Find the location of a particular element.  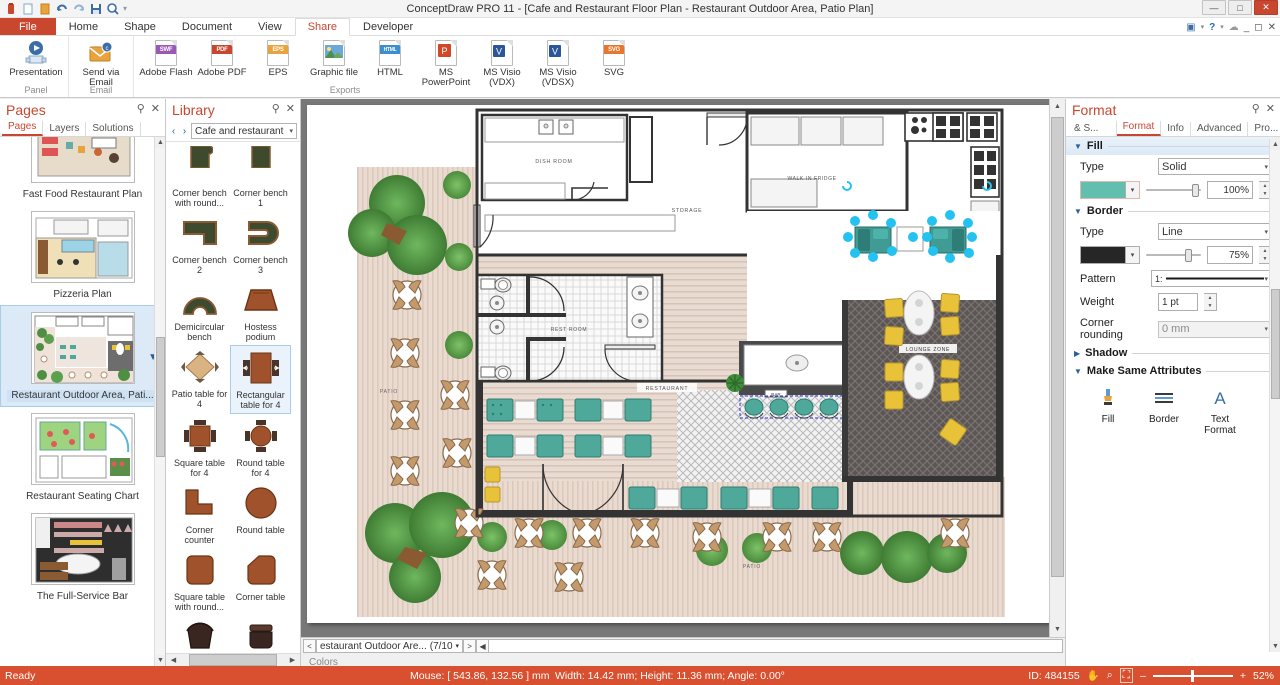

tab-document: Document is located at coordinates (207, 26).